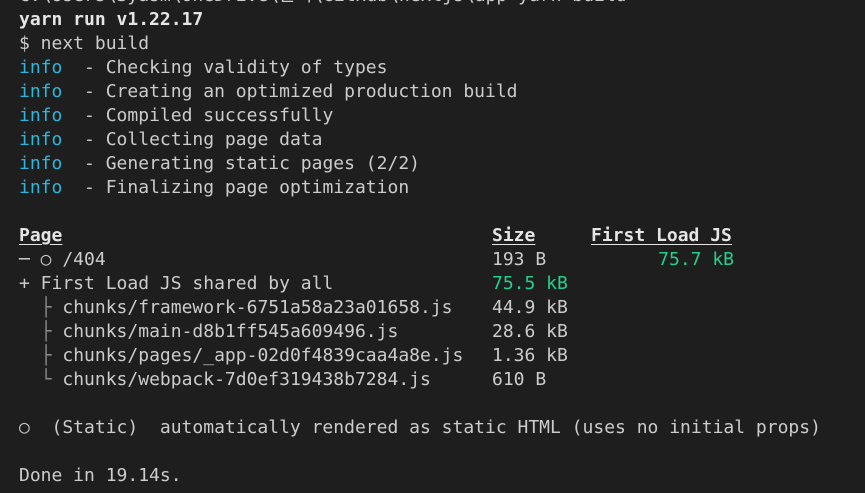  Describe the element at coordinates (442, 236) in the screenshot. I see `table-header: Page Size First Load JS` at that location.